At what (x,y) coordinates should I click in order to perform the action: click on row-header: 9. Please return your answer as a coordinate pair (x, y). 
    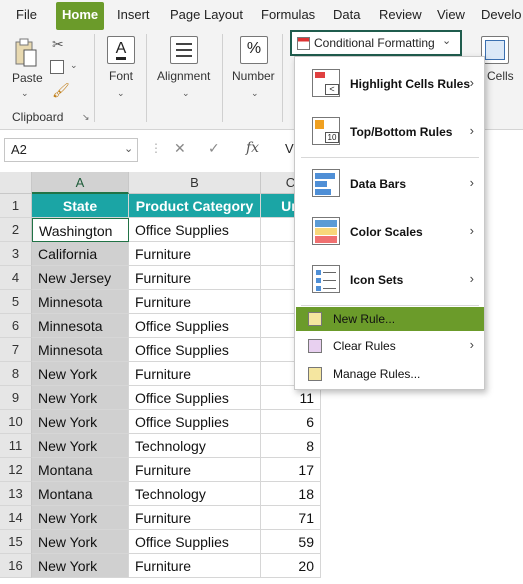
    Looking at the image, I should click on (16, 398).